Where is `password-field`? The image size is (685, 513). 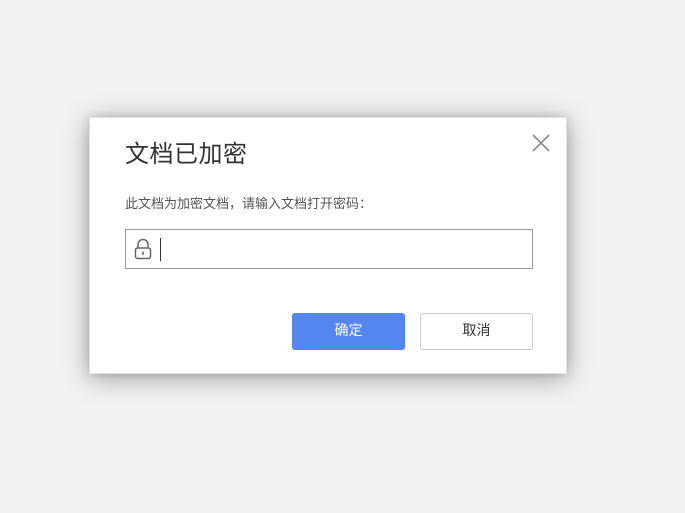
password-field is located at coordinates (329, 249).